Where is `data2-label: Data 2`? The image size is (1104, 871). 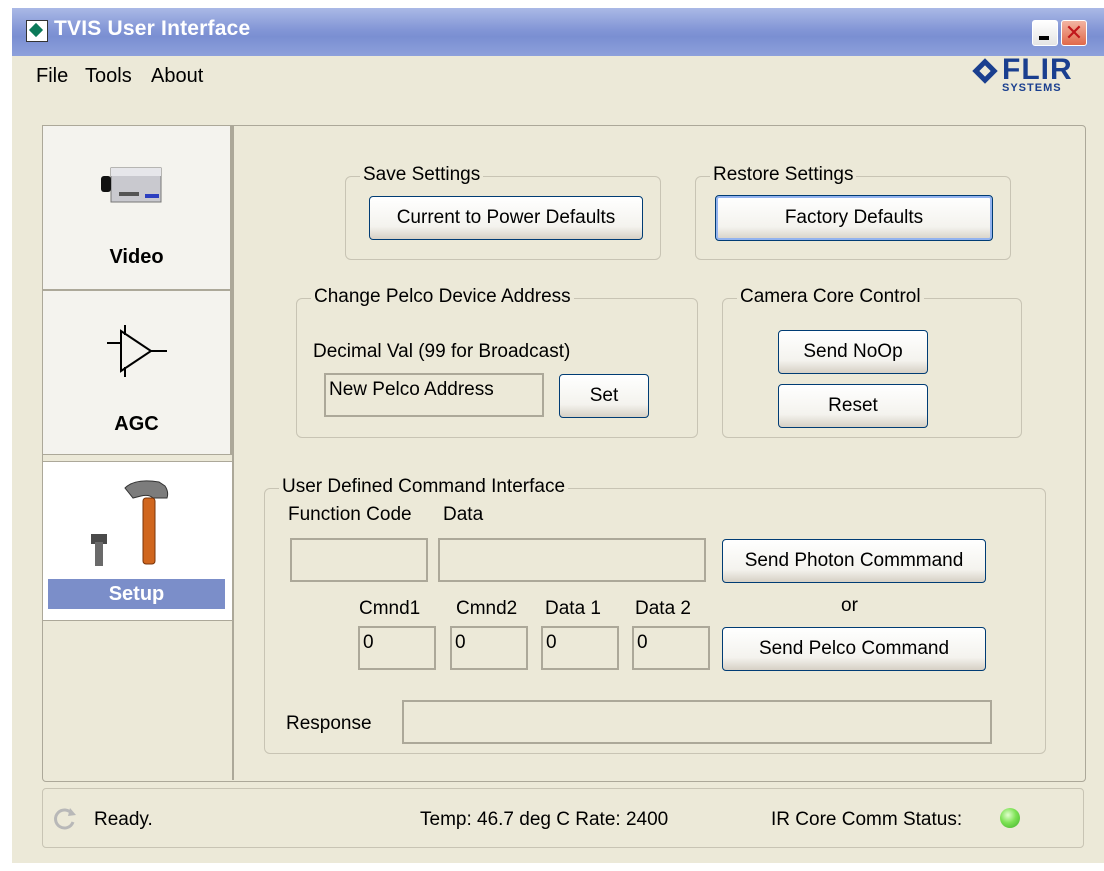 data2-label: Data 2 is located at coordinates (663, 608).